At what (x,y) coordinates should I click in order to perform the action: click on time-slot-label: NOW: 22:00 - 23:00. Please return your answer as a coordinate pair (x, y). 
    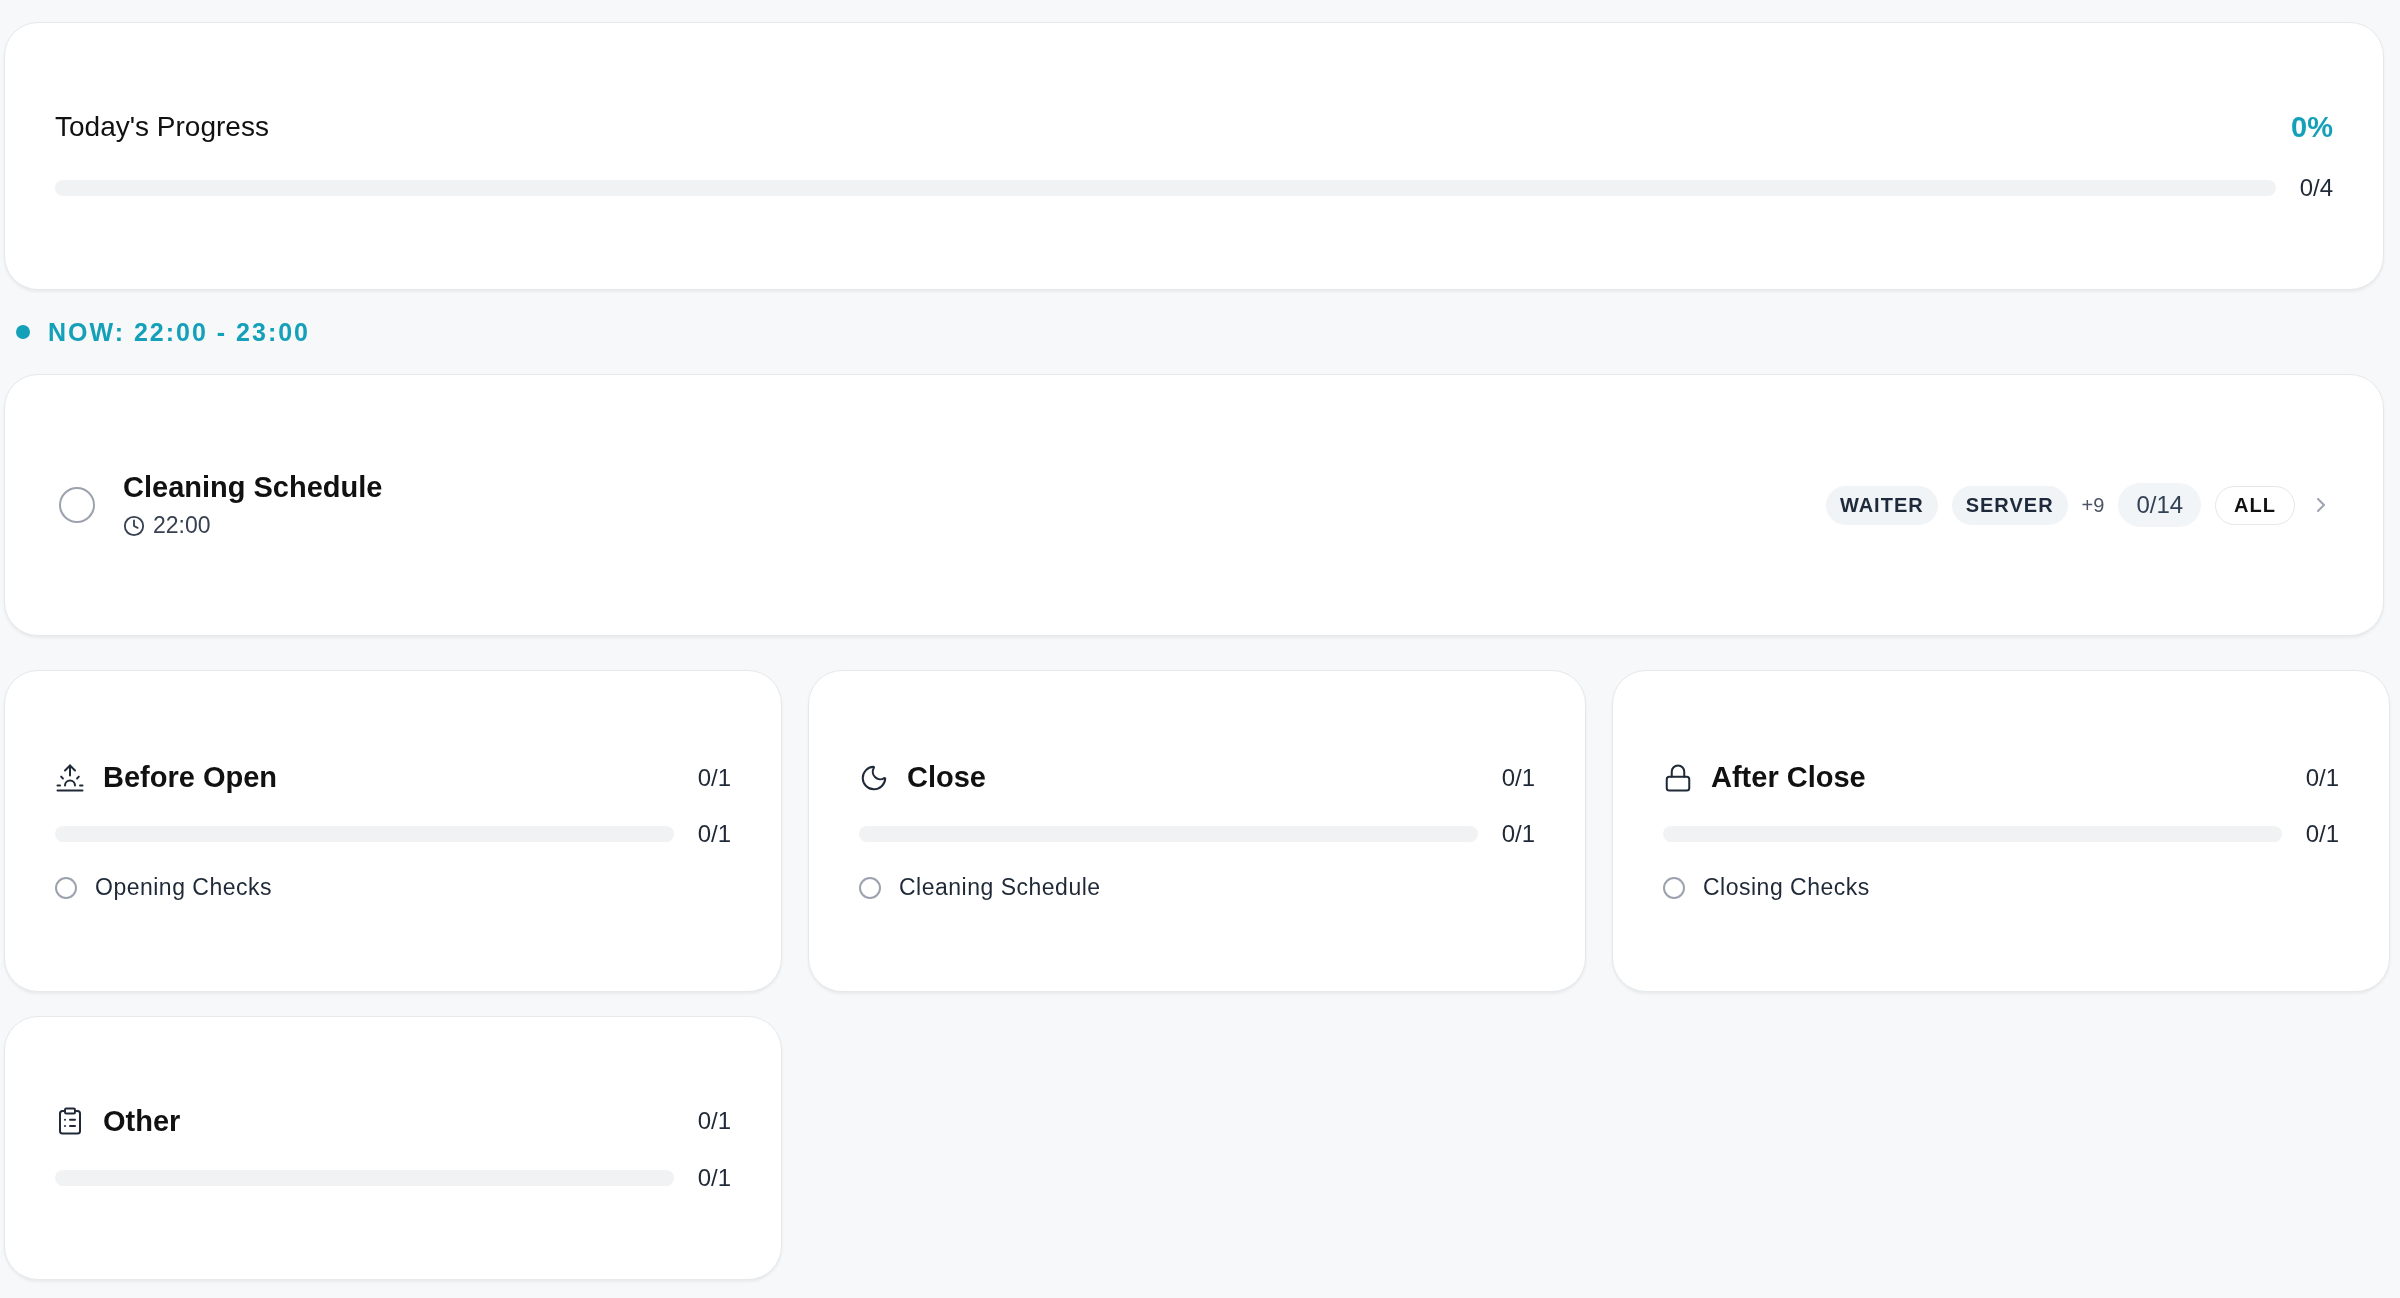
    Looking at the image, I should click on (179, 332).